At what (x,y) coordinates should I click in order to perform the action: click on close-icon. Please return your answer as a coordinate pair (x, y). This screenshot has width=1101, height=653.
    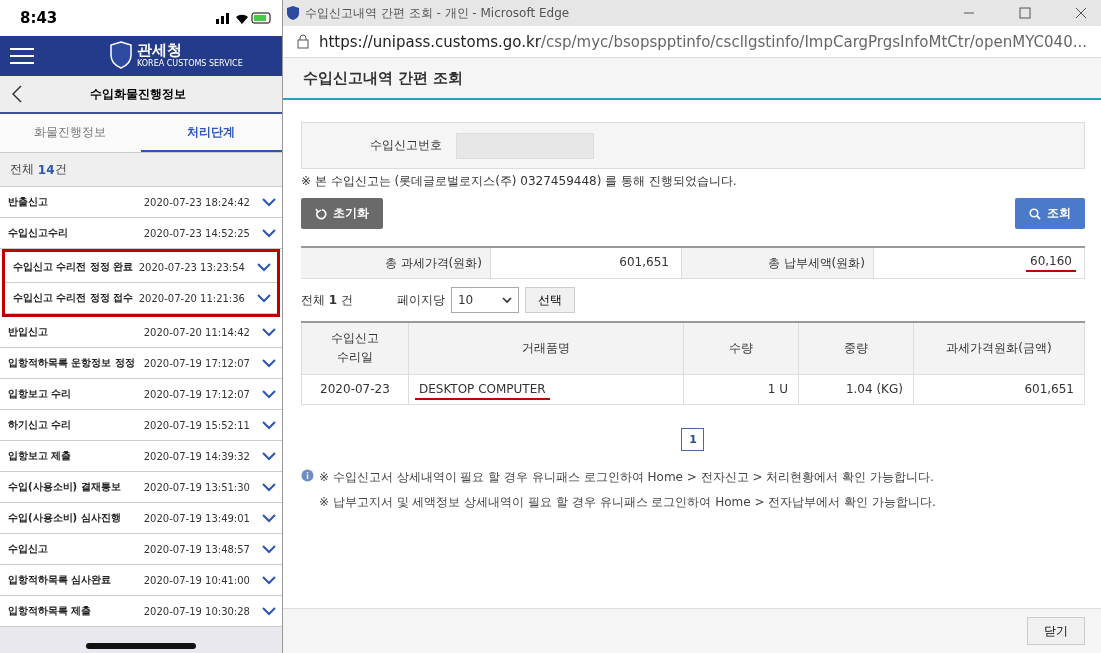
    Looking at the image, I should click on (1081, 13).